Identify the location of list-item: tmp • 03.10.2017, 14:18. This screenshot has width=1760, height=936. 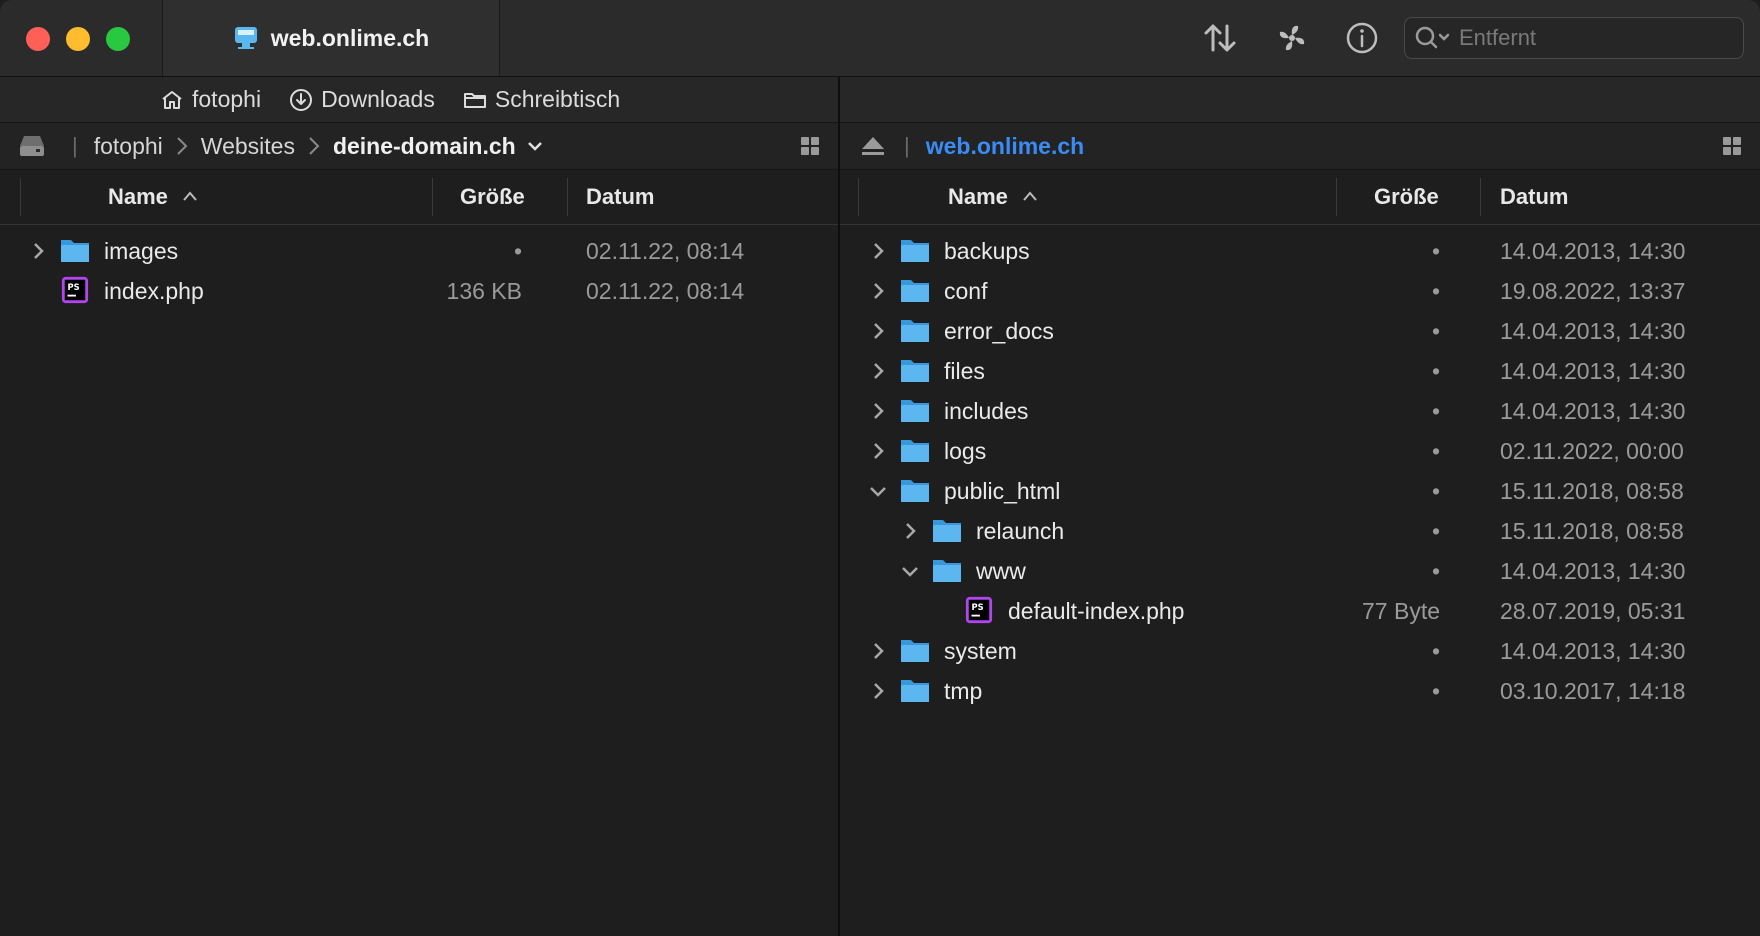
(1300, 691).